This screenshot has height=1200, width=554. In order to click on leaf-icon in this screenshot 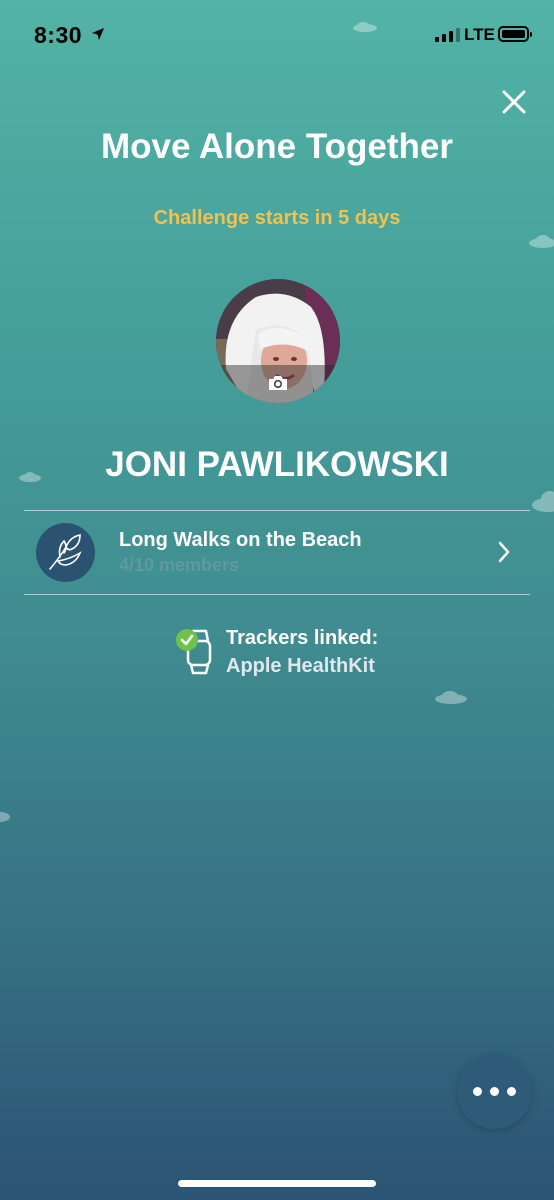, I will do `click(65, 552)`.